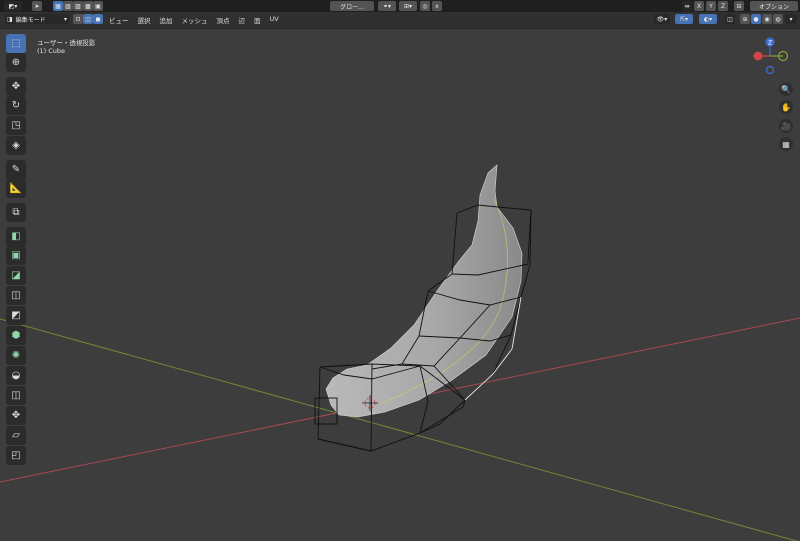 The image size is (800, 541). Describe the element at coordinates (16, 125) in the screenshot. I see `scale-icon: ◳` at that location.